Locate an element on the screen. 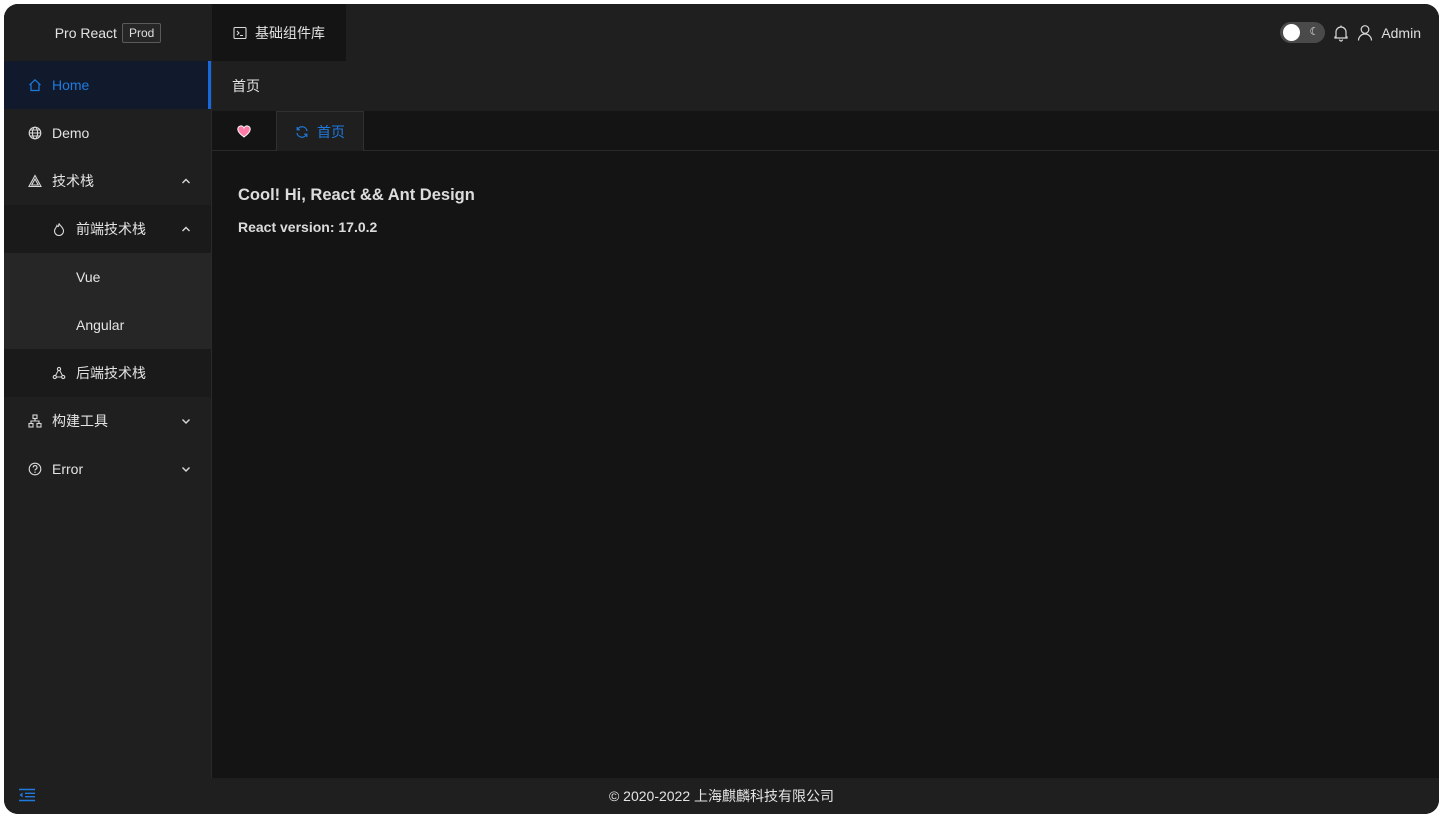  copyright: © 2020-2022 上海麒麟科技有限公司 is located at coordinates (721, 796).